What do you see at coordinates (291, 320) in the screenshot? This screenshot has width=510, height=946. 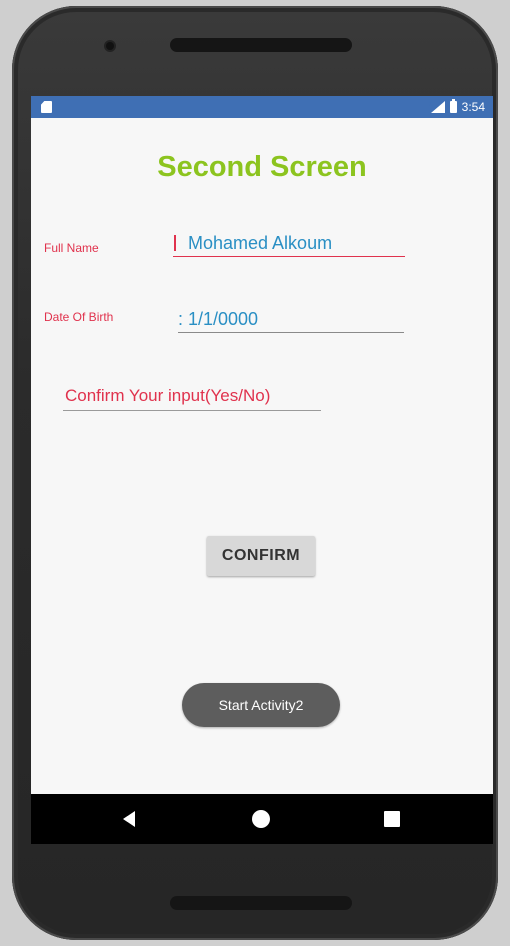 I see `date-of-birth-field: : 1/1/0000` at bounding box center [291, 320].